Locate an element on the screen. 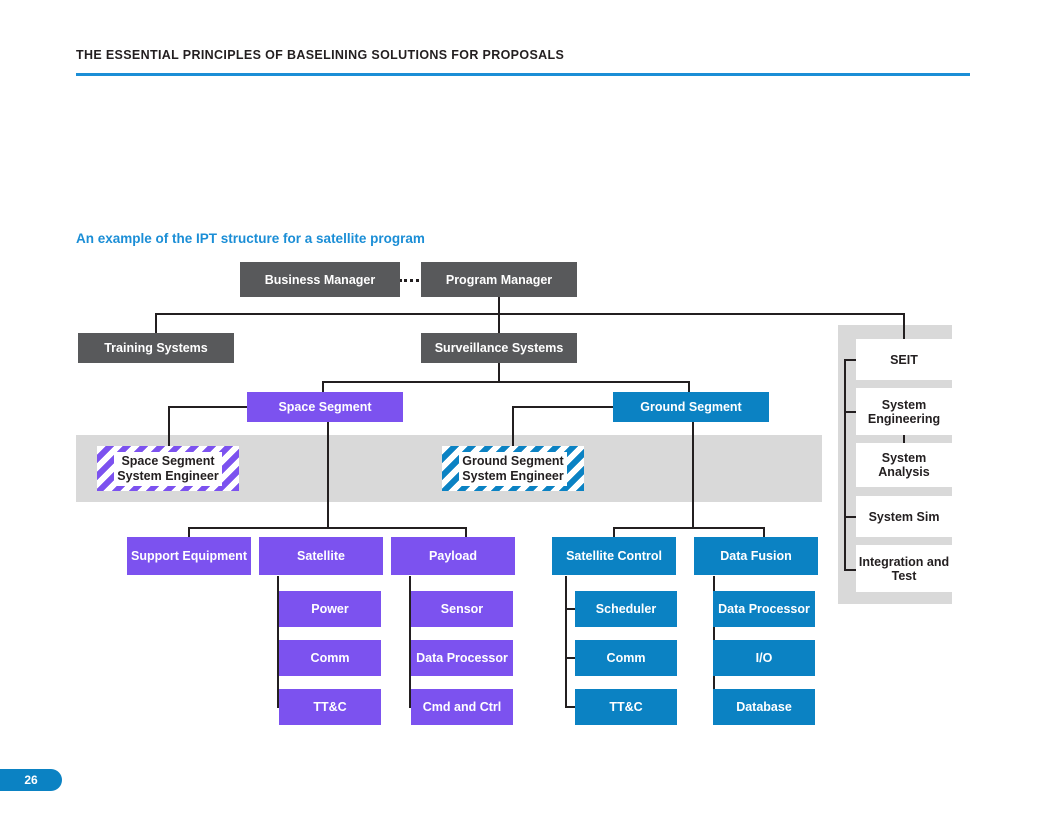 Image resolution: width=1045 pixels, height=825 pixels. node-satctrl-scheduler: Scheduler is located at coordinates (626, 609).